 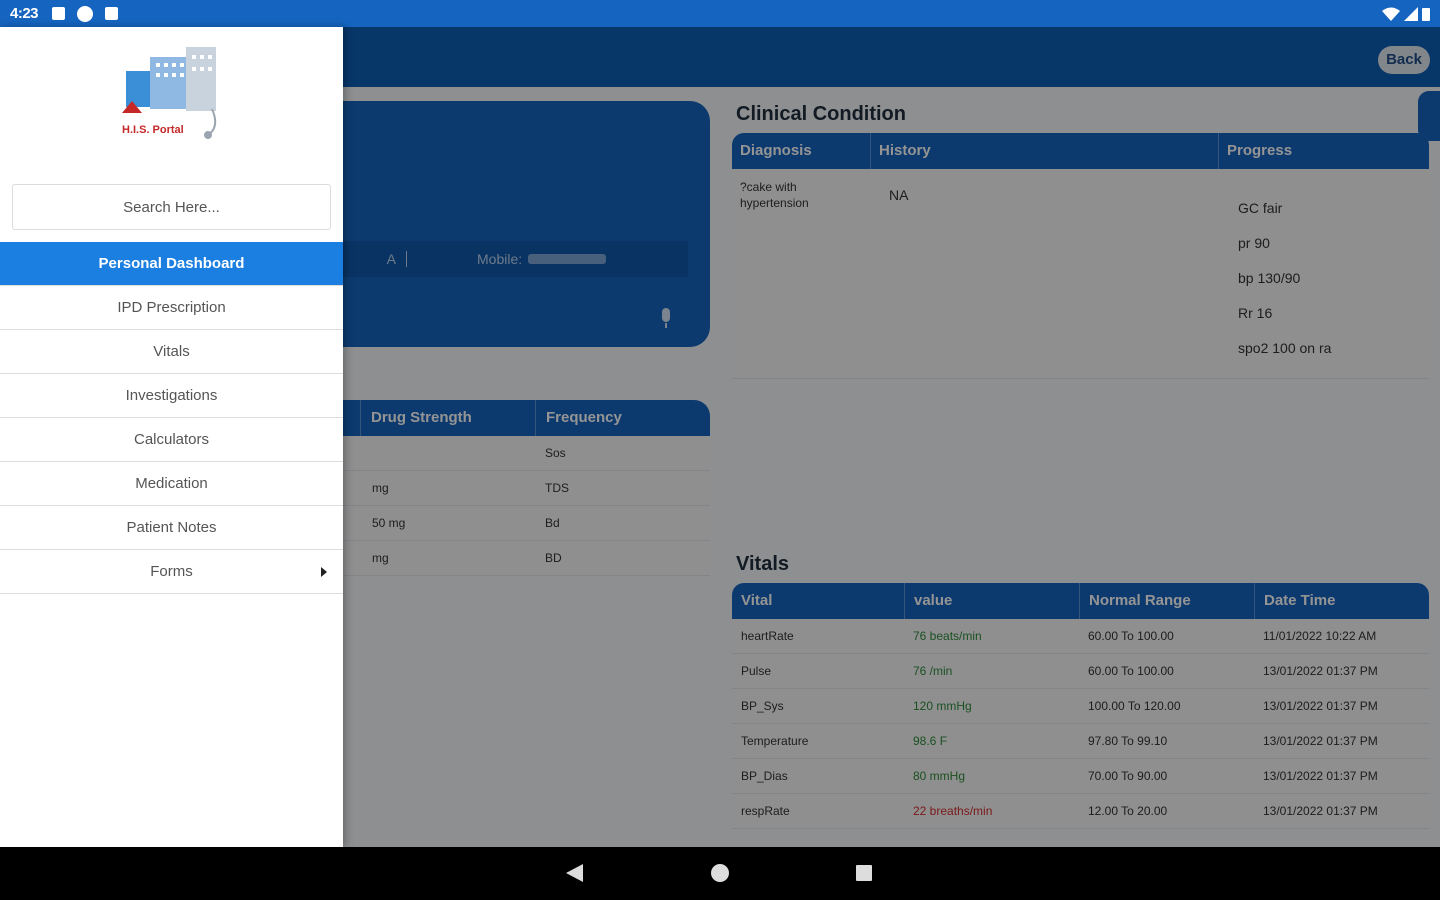 I want to click on nav-back-icon, so click(x=574, y=873).